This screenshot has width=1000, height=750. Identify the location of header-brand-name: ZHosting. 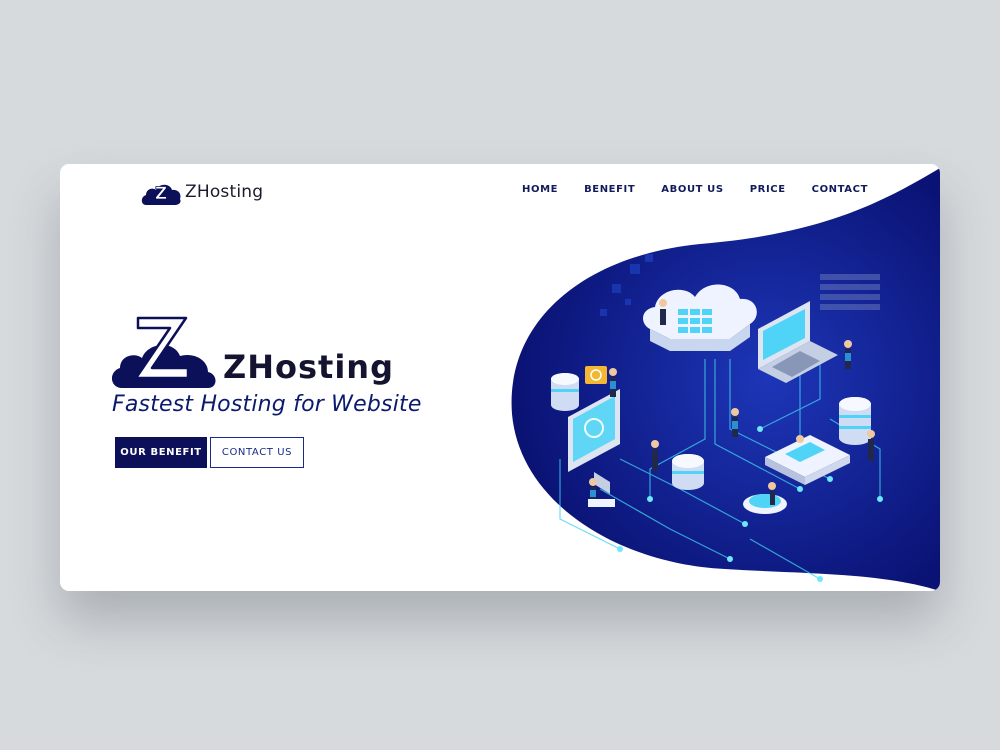
(224, 192).